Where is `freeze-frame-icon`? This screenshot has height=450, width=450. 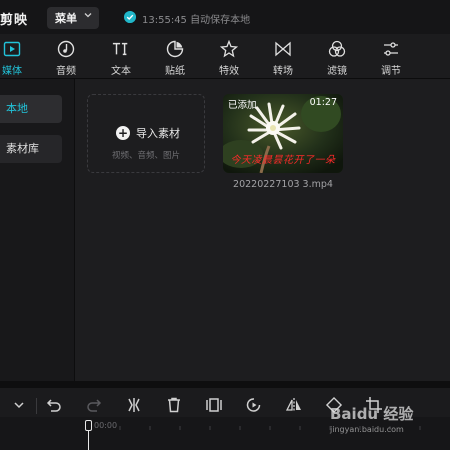
freeze-frame-icon is located at coordinates (214, 405).